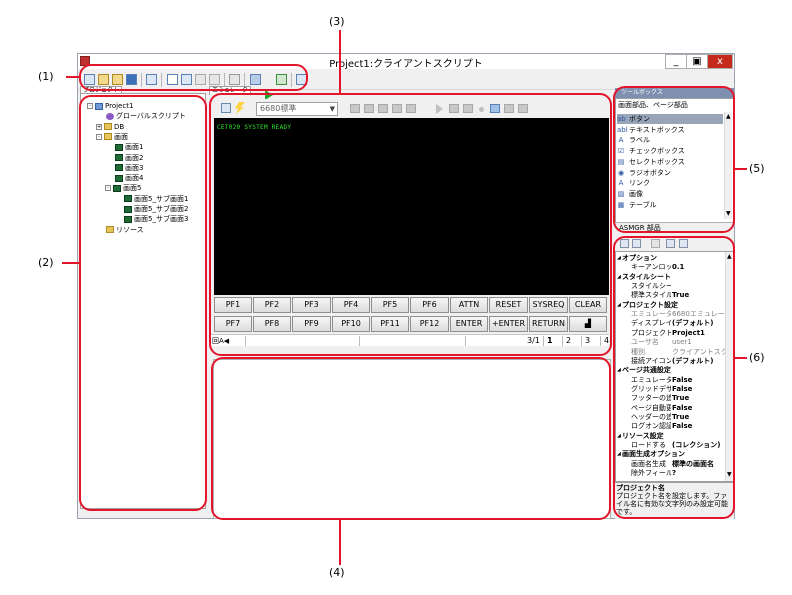 This screenshot has height=595, width=792. Describe the element at coordinates (720, 61) in the screenshot. I see `close-button: x` at that location.